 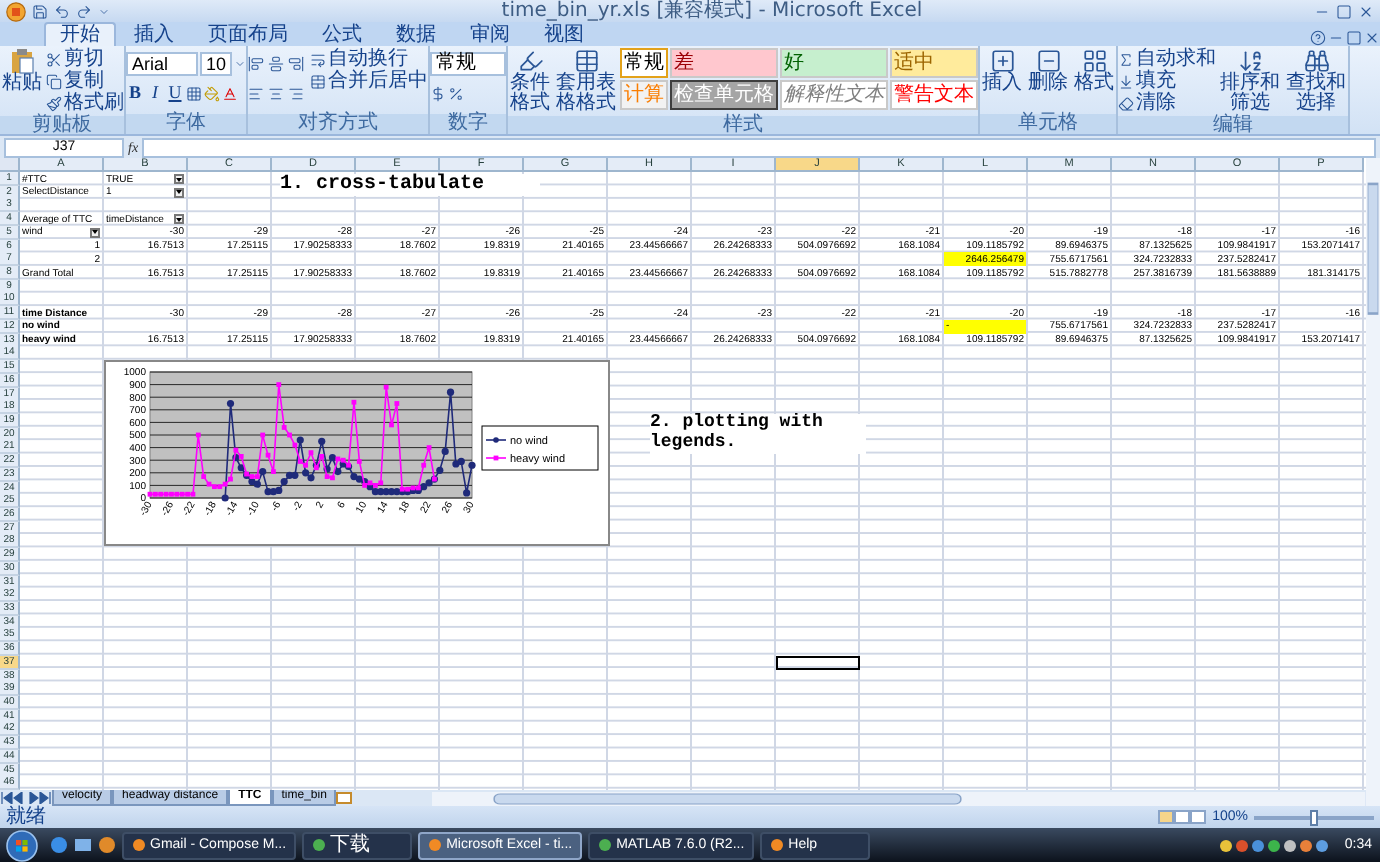 I want to click on group-label: 字体, so click(x=186, y=124).